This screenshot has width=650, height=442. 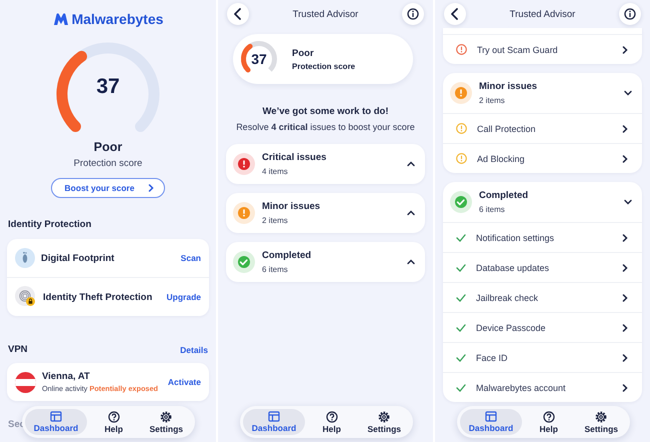 What do you see at coordinates (542, 128) in the screenshot?
I see `issue-row: Call Protection` at bounding box center [542, 128].